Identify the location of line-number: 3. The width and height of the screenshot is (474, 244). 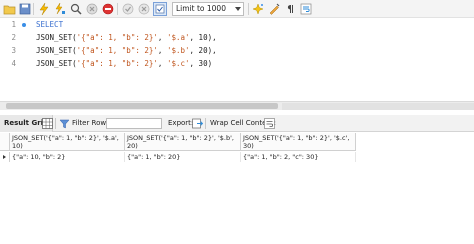
(13, 50).